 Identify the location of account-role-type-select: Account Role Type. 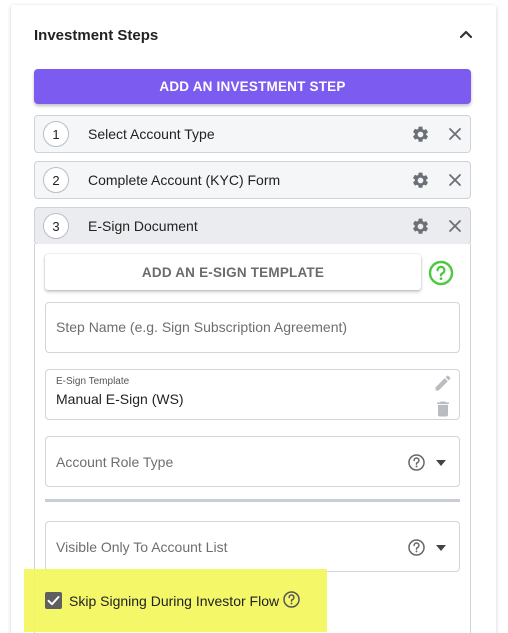
(252, 461).